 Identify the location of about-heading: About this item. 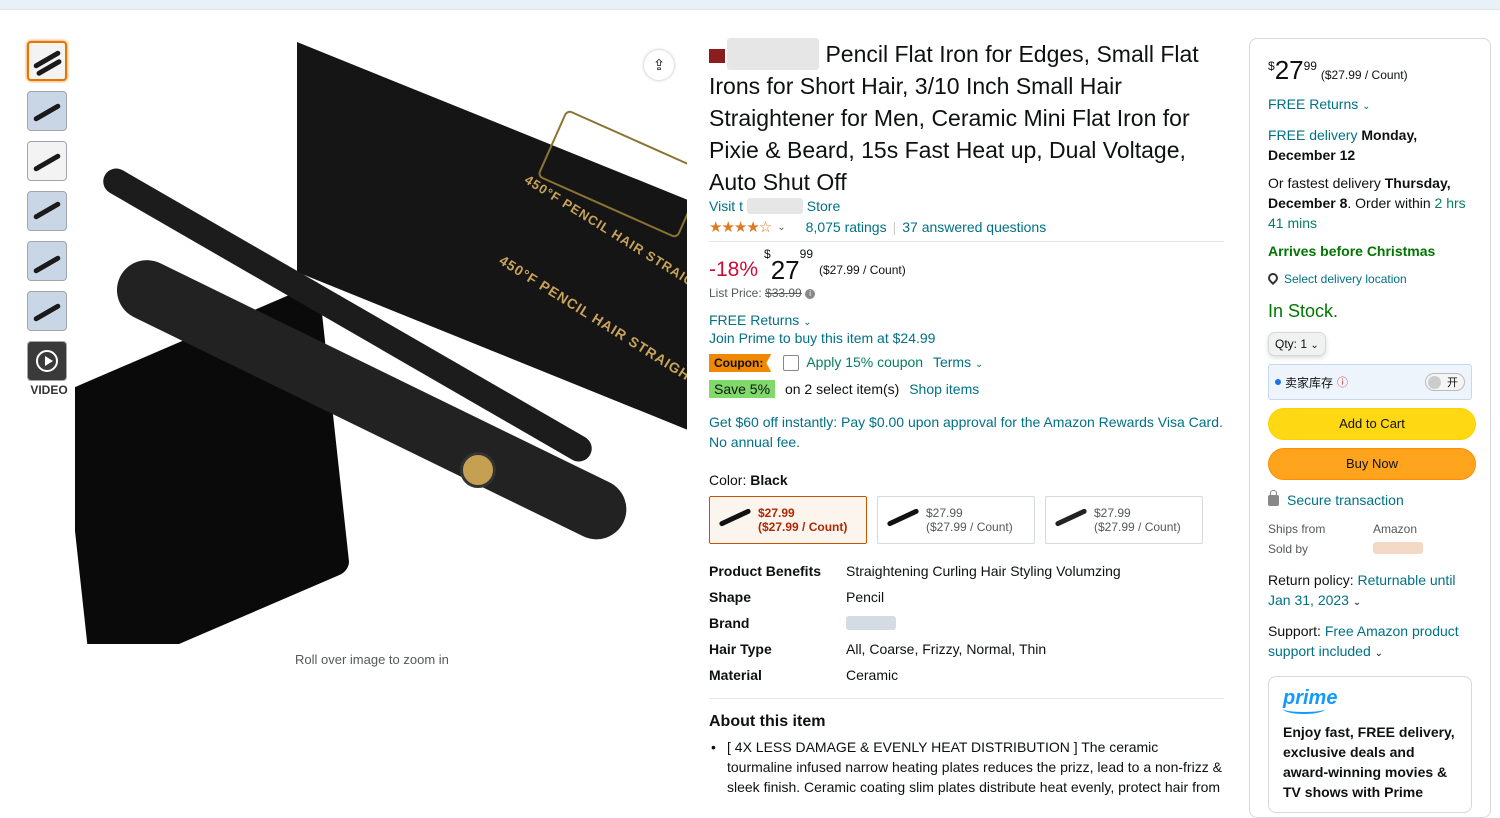
(767, 721).